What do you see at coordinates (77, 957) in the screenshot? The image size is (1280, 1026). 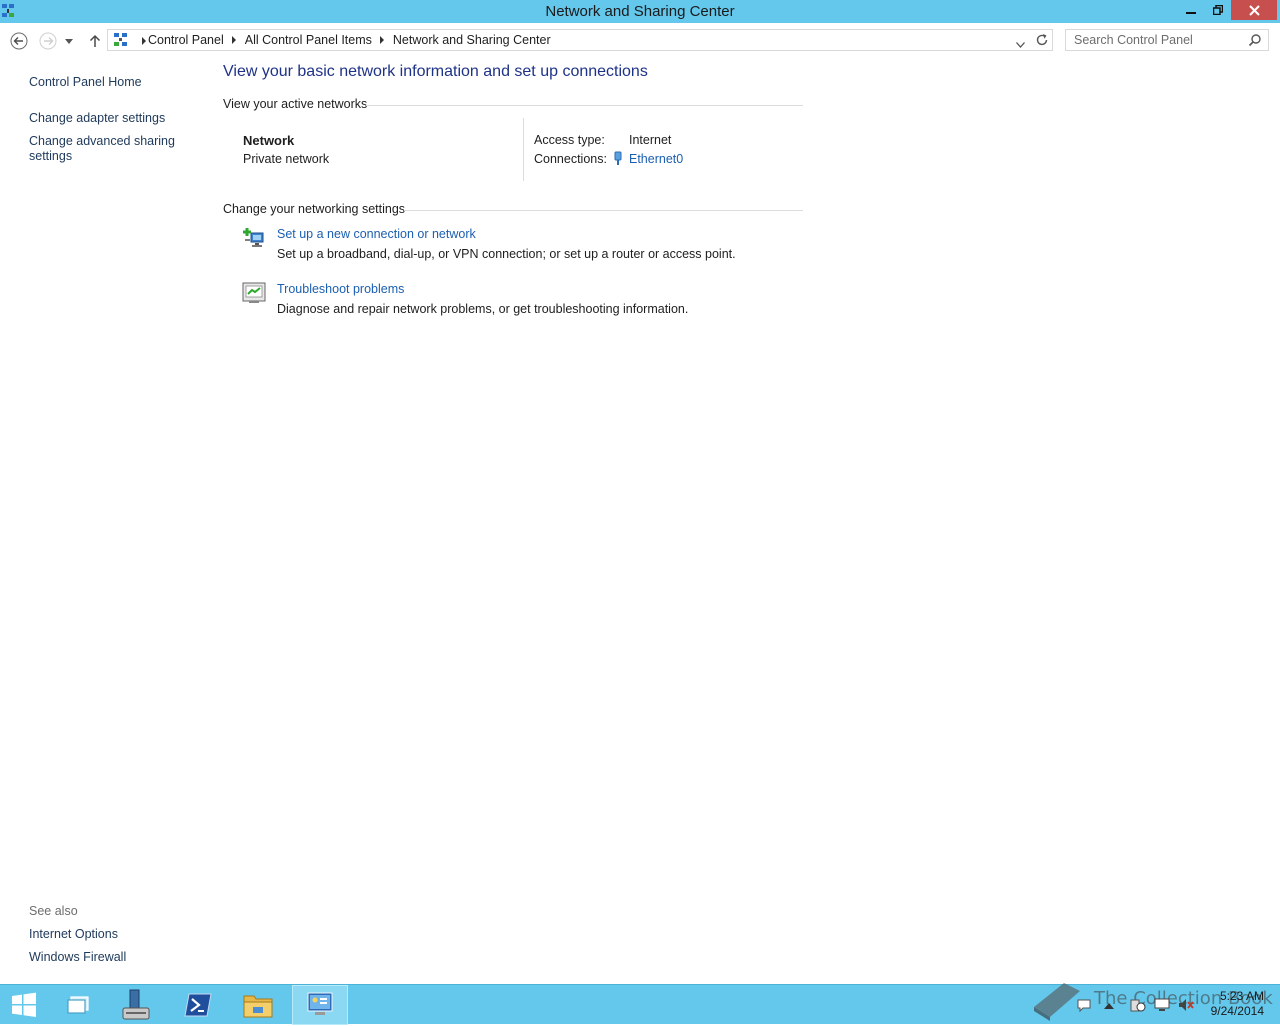 I see `windows-firewall-link: Windows Firewall` at bounding box center [77, 957].